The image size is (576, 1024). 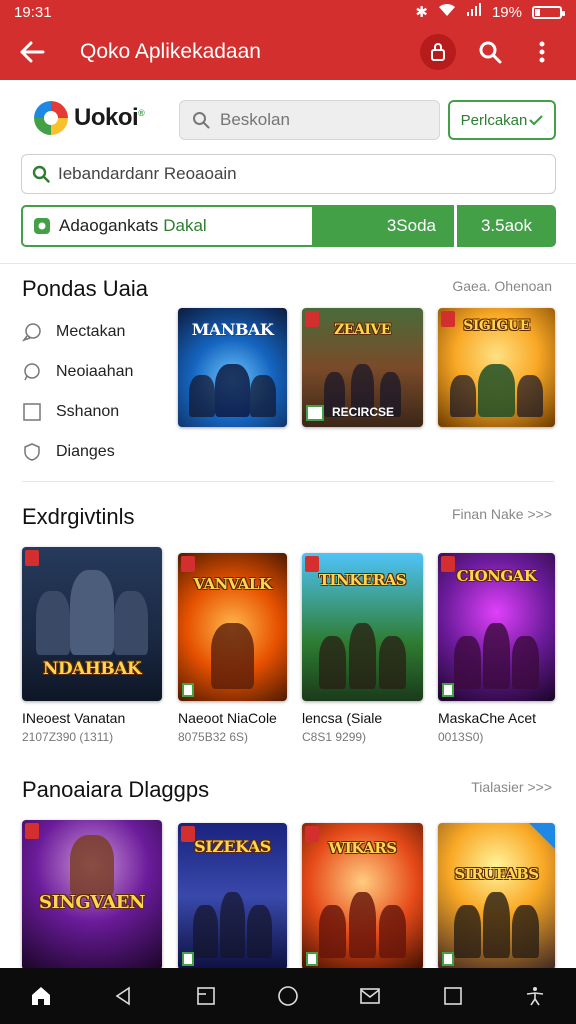 I want to click on promo-progress: 3Soda, so click(x=384, y=226).